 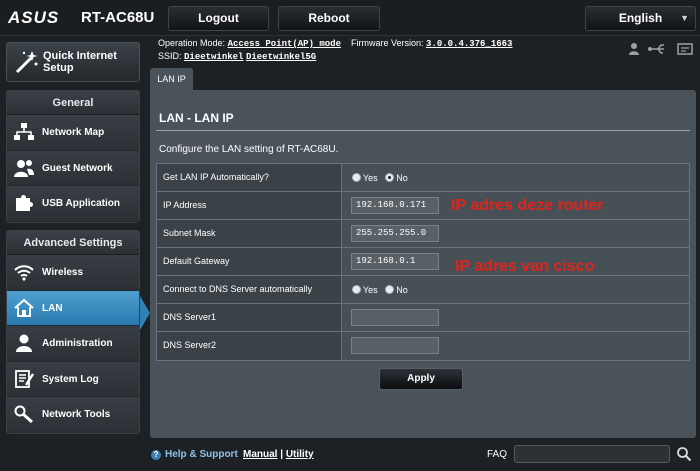 I want to click on quick-internet-setup-label: Quick Internet Setup, so click(x=80, y=62).